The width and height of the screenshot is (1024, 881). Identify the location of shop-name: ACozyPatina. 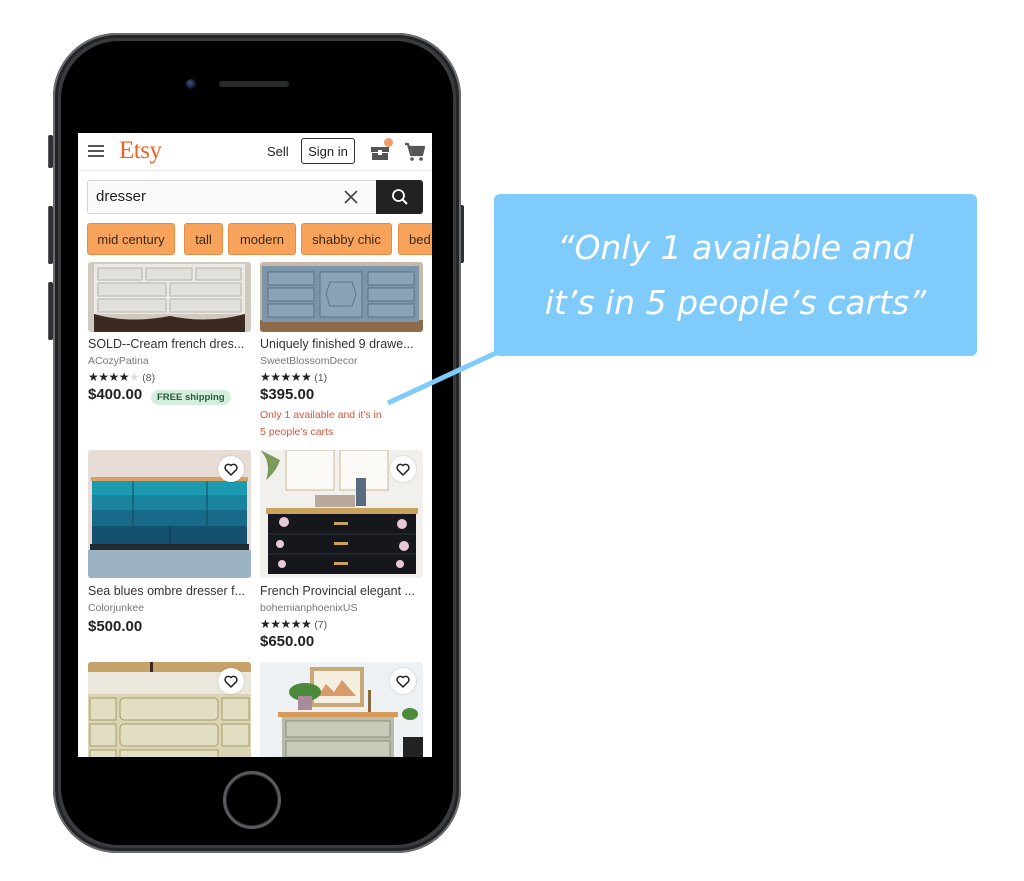
(118, 361).